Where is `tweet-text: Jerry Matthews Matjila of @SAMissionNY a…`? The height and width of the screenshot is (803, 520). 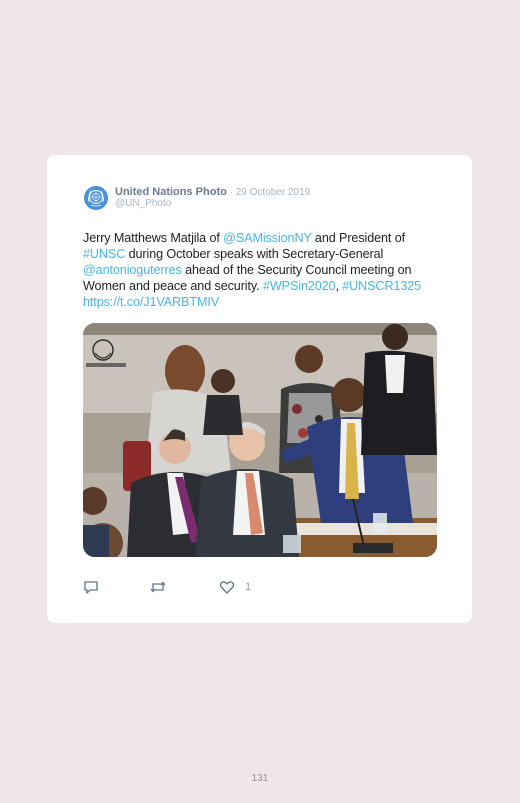
tweet-text: Jerry Matthews Matjila of @SAMissionNY a… is located at coordinates (265, 270).